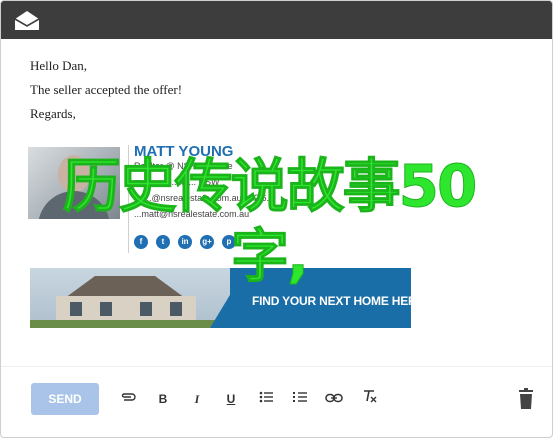 The width and height of the screenshot is (553, 438). I want to click on email-greeting: Hello Dan,, so click(59, 65).